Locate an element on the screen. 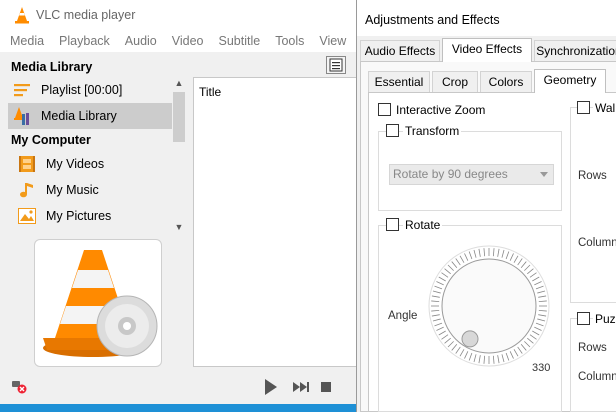  column-header-title: Title is located at coordinates (210, 92).